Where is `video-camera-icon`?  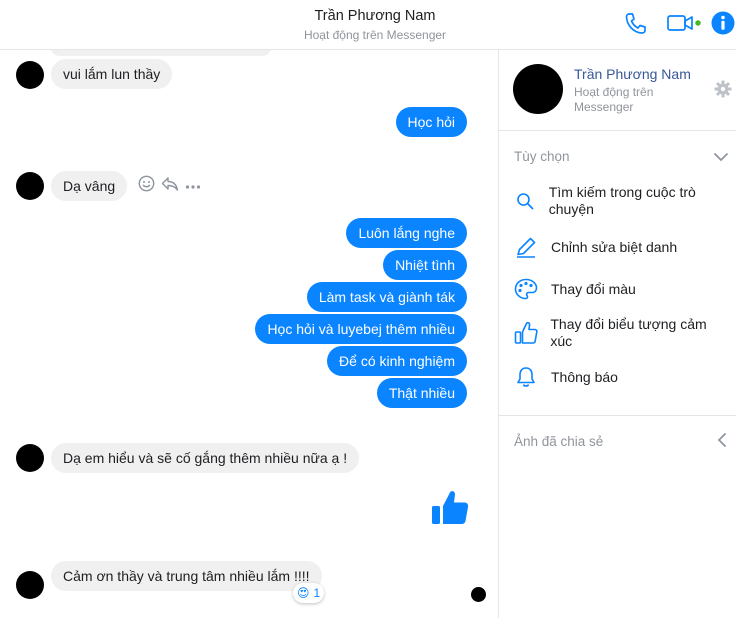 video-camera-icon is located at coordinates (685, 25).